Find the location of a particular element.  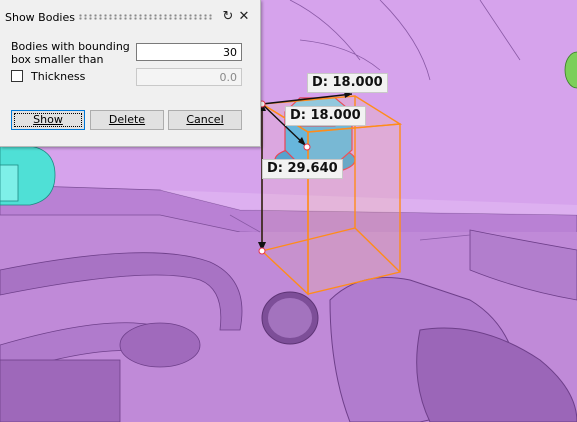

lower-block is located at coordinates (60, 390).